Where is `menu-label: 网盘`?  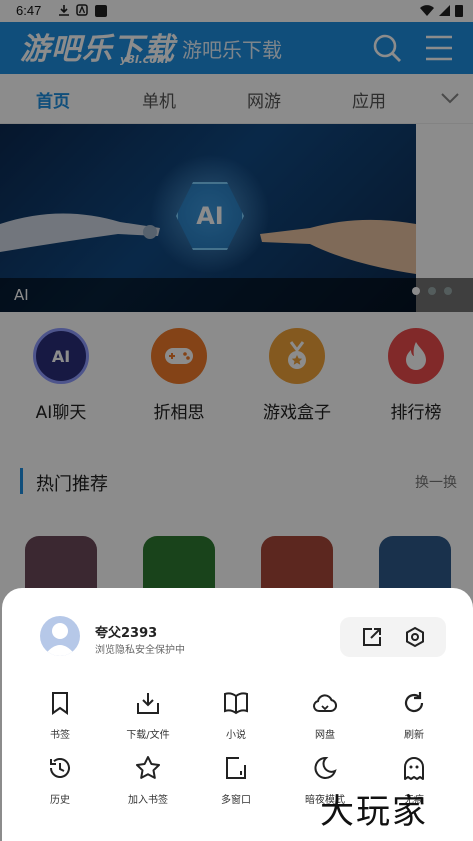
menu-label: 网盘 is located at coordinates (325, 735).